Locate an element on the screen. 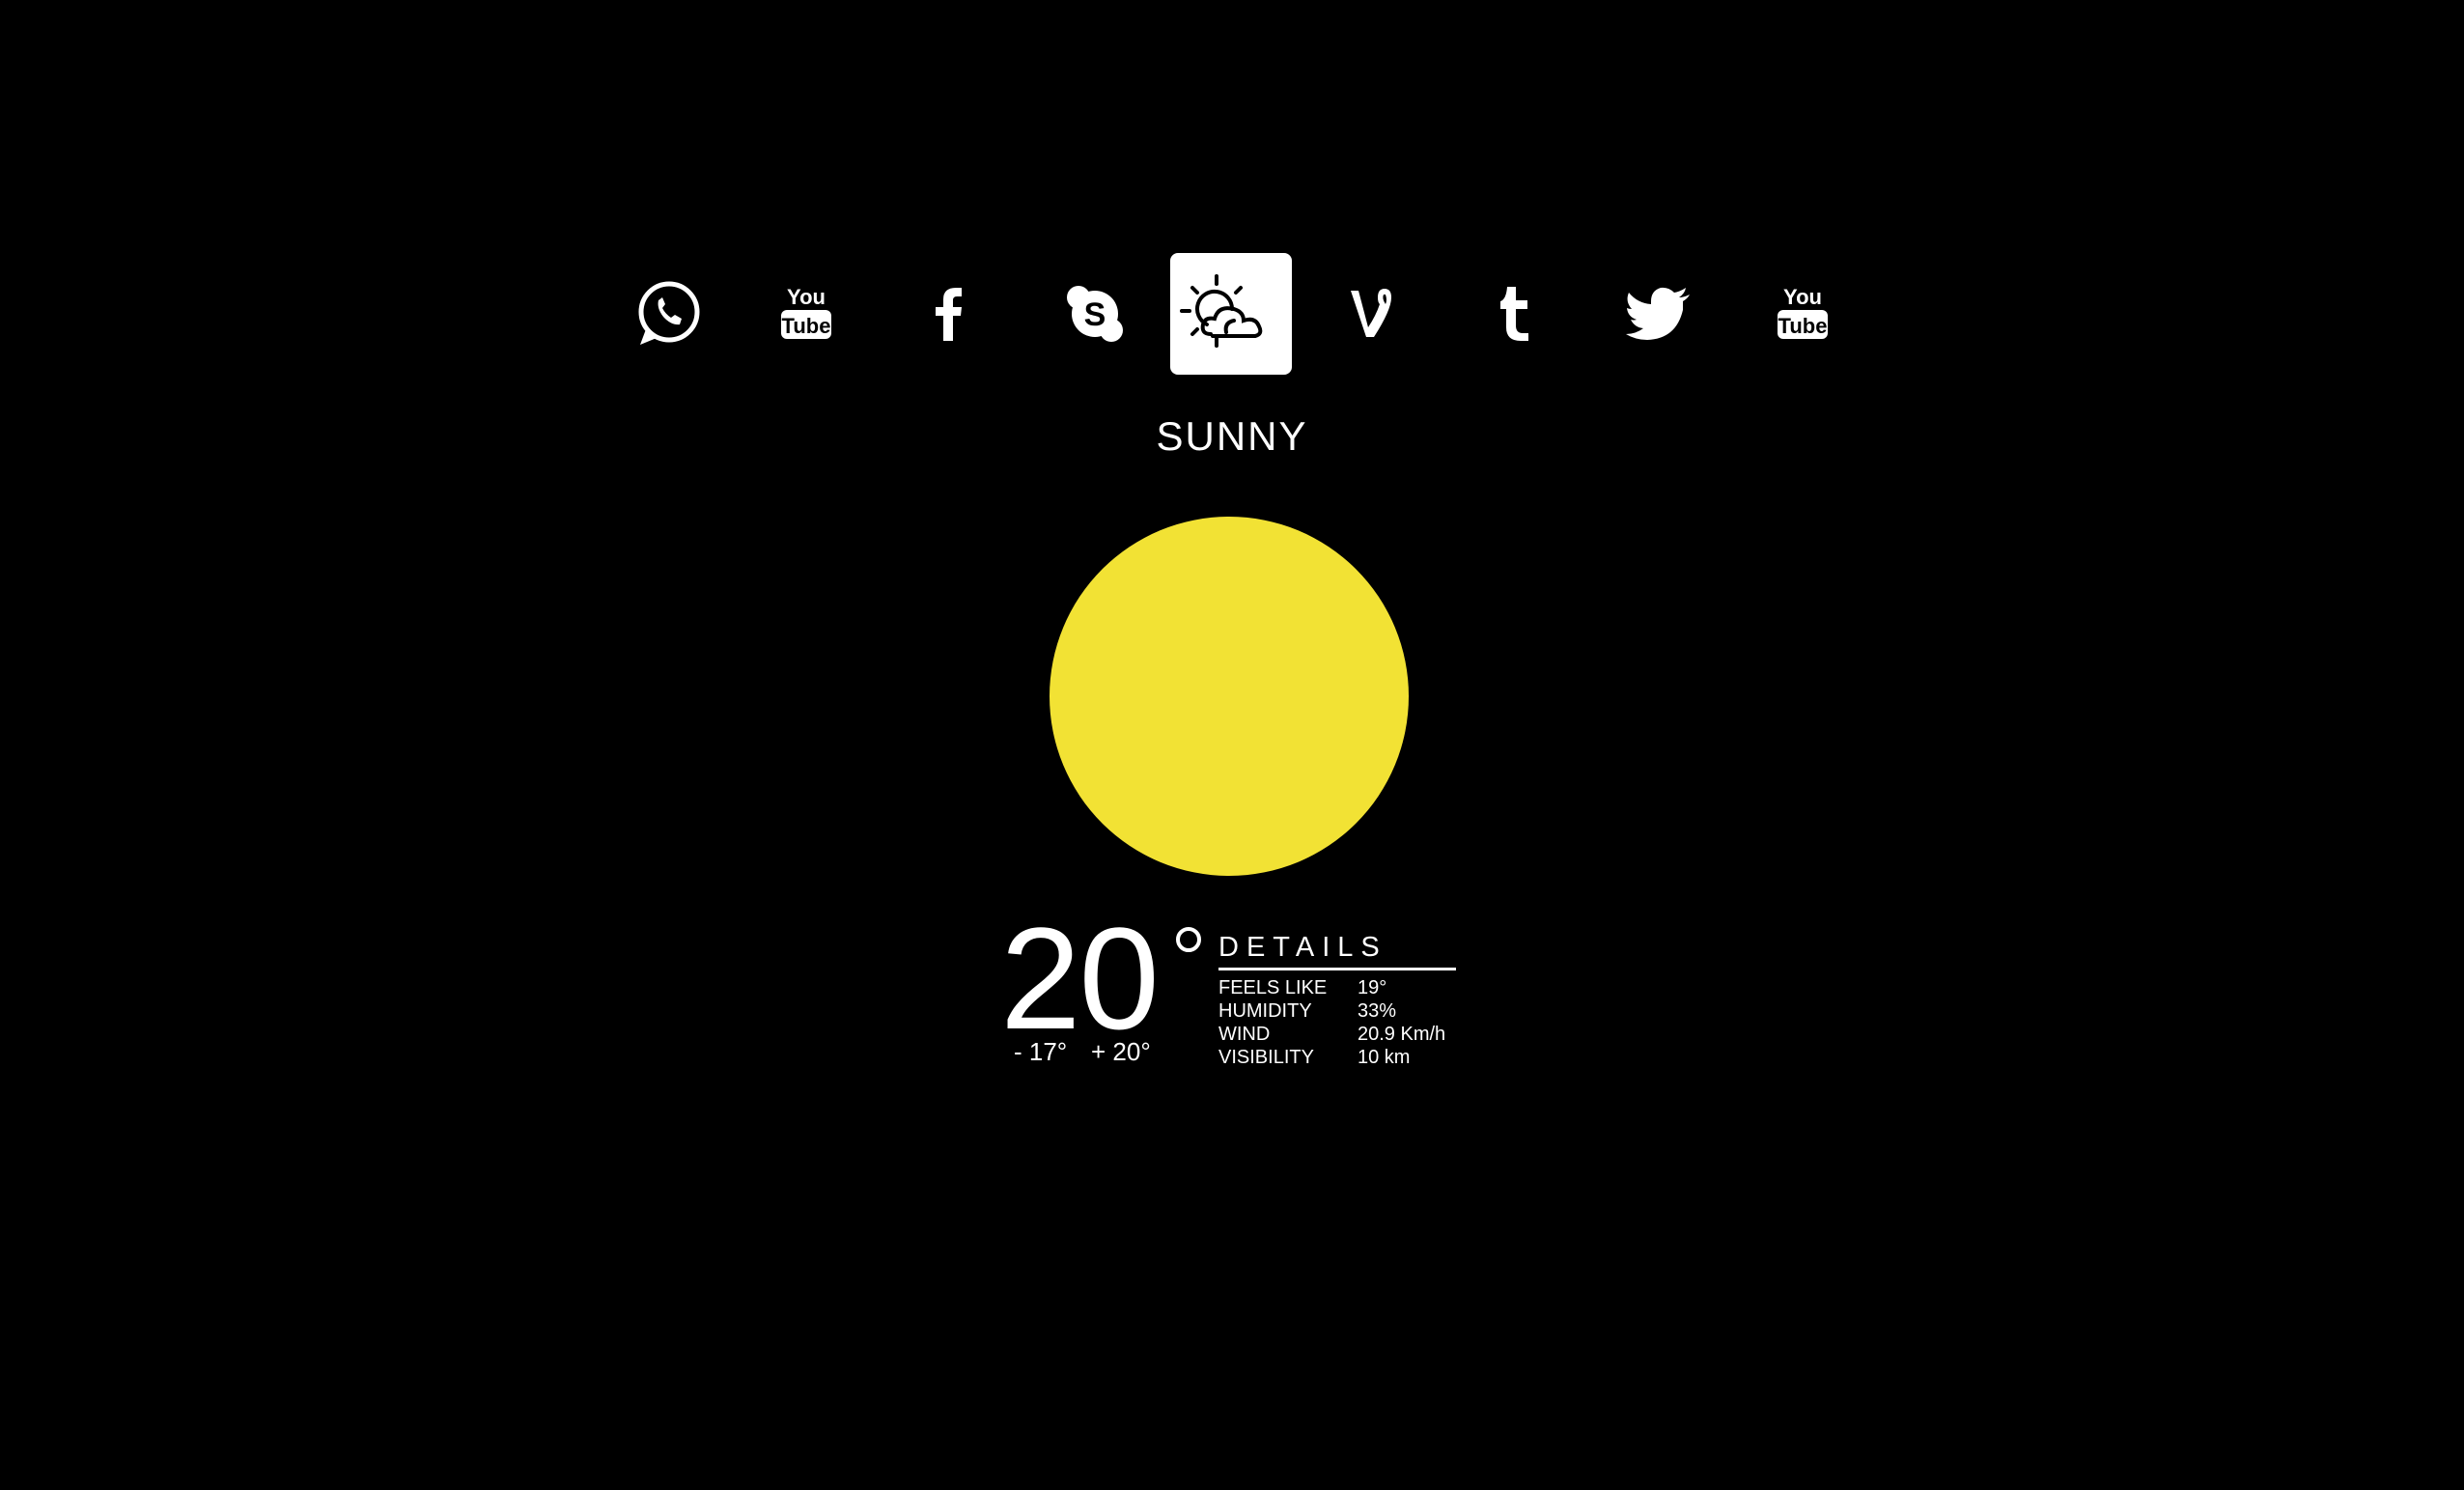 This screenshot has height=1490, width=2464. whatsapp-button is located at coordinates (667, 314).